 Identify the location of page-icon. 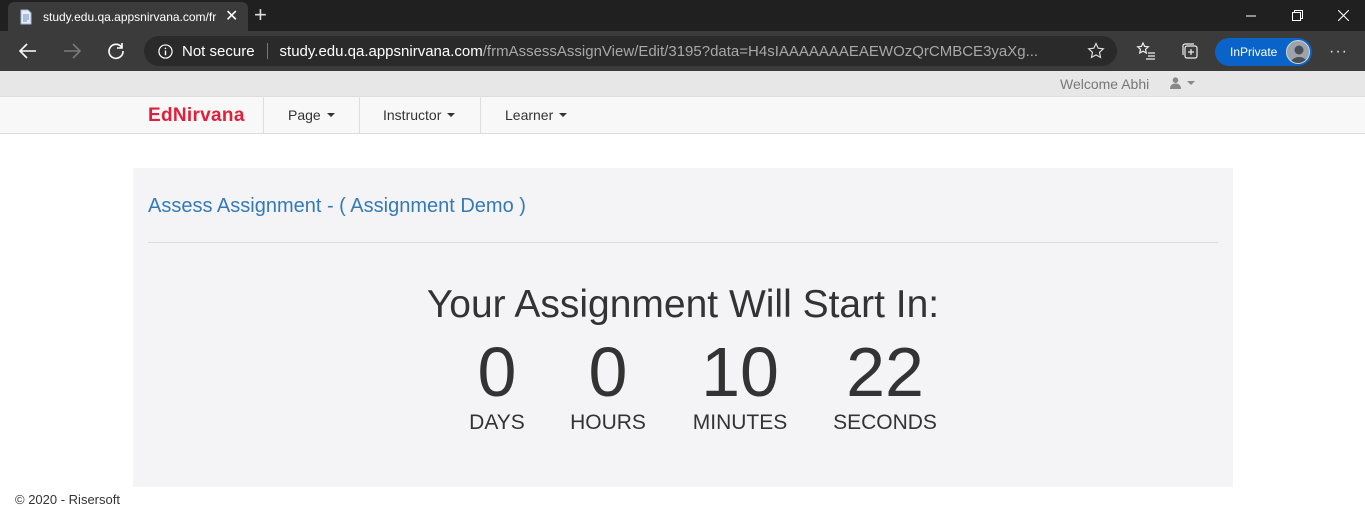
(26, 16).